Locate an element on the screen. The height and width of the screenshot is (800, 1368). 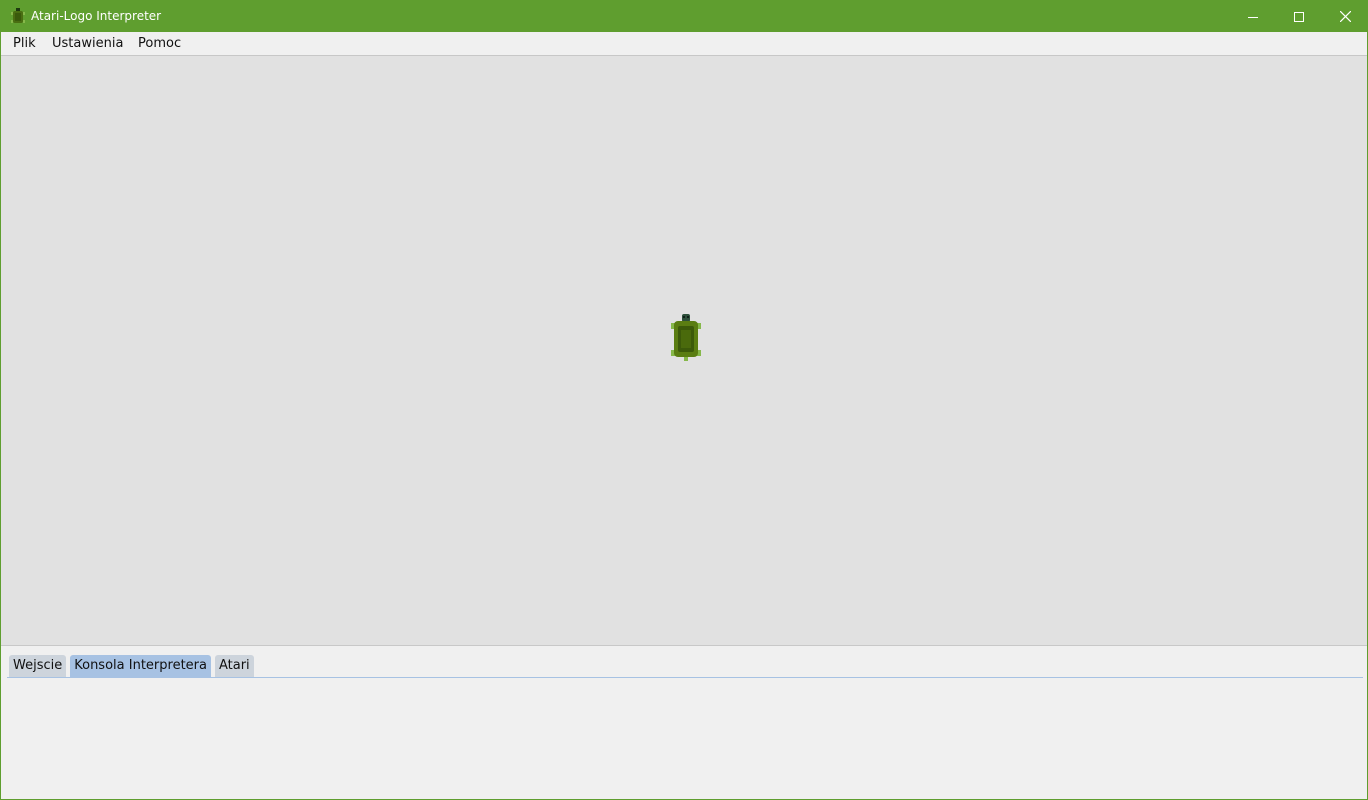
tab-wejscie: Wejscie is located at coordinates (38, 666).